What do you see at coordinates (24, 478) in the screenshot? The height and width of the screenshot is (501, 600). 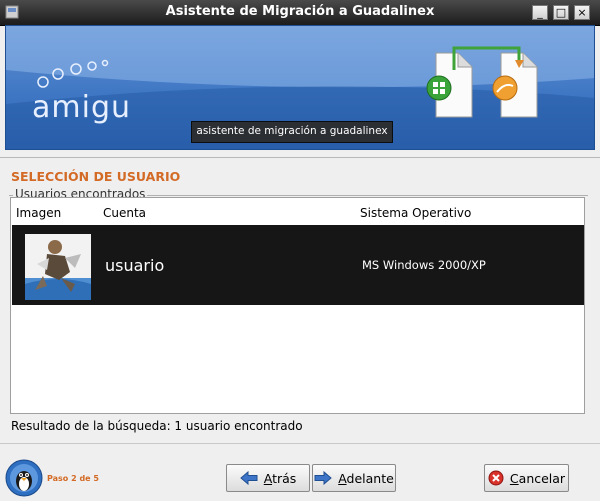 I see `penguin-icon` at bounding box center [24, 478].